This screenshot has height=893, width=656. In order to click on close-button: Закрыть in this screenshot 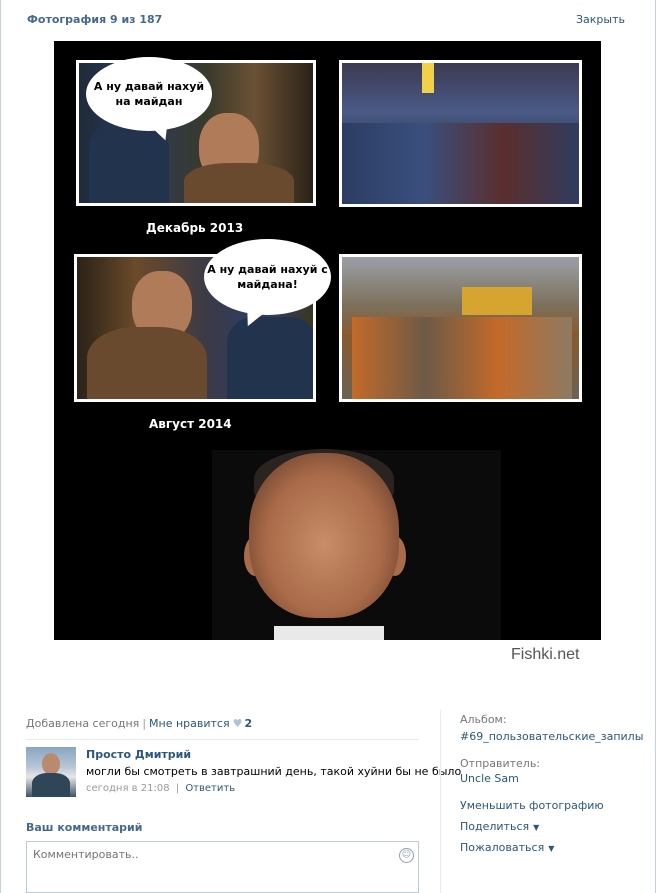, I will do `click(600, 19)`.